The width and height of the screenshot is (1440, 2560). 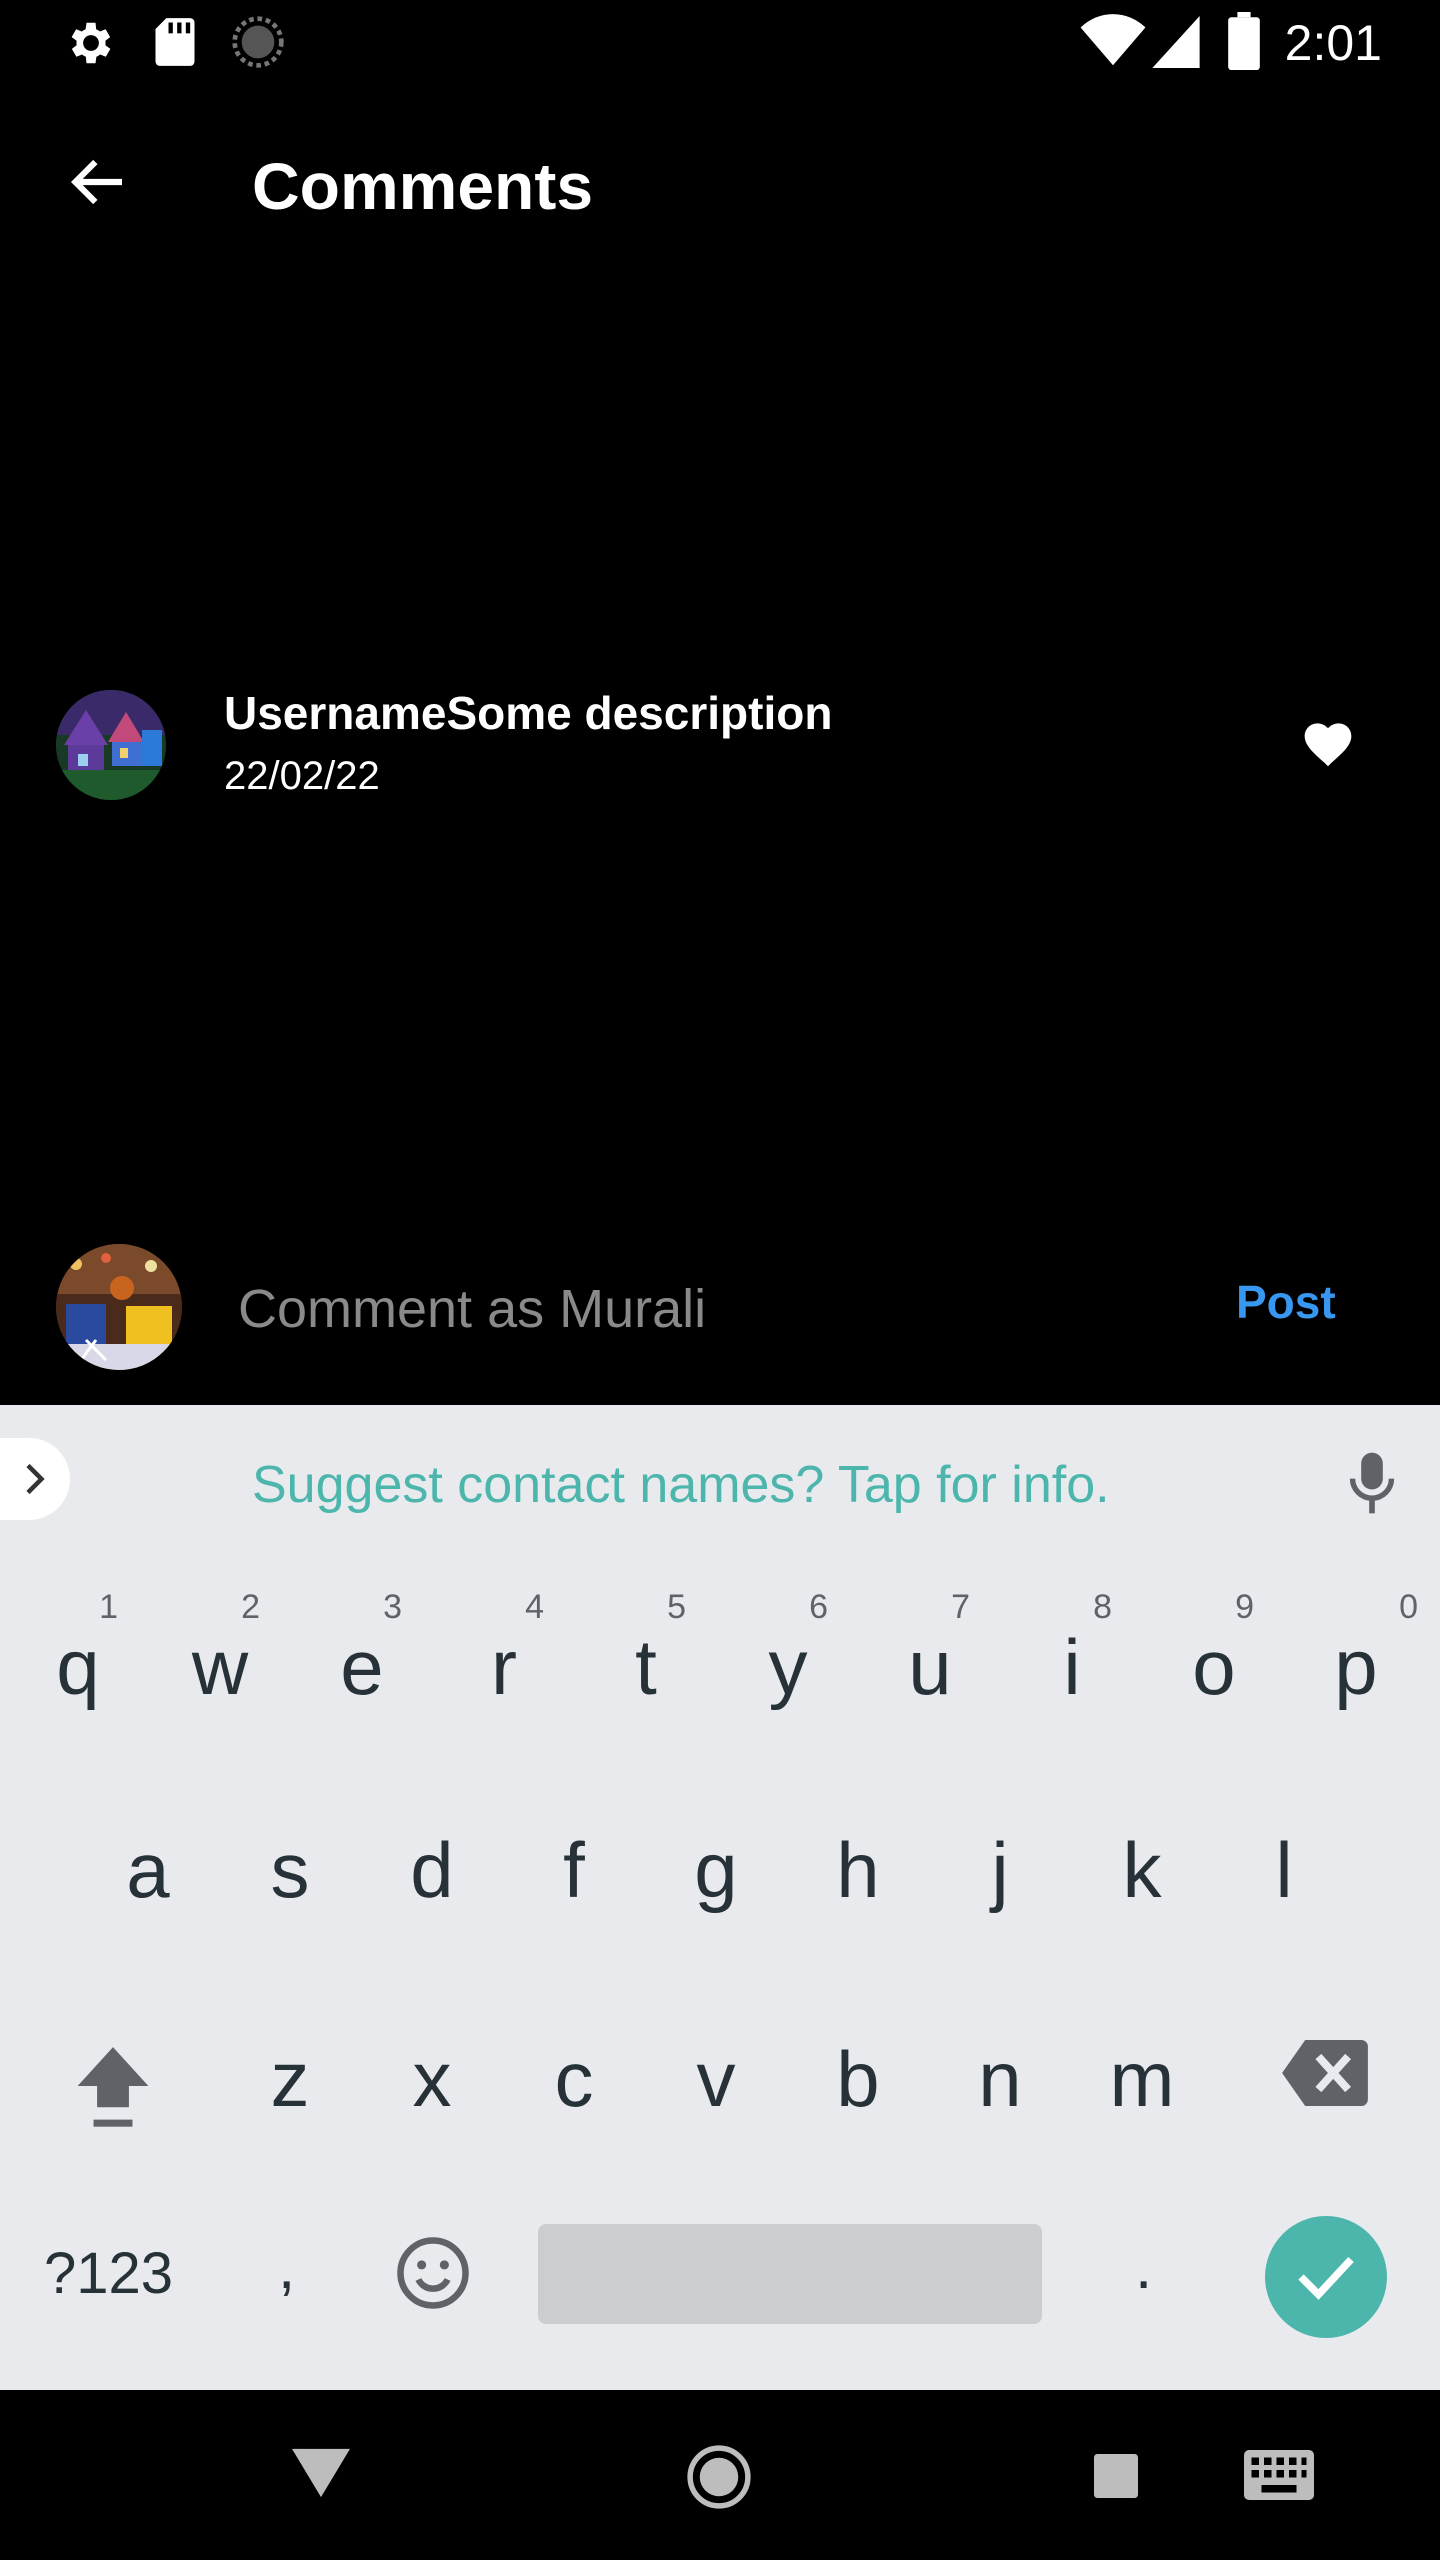 I want to click on key-g: g, so click(x=716, y=1870).